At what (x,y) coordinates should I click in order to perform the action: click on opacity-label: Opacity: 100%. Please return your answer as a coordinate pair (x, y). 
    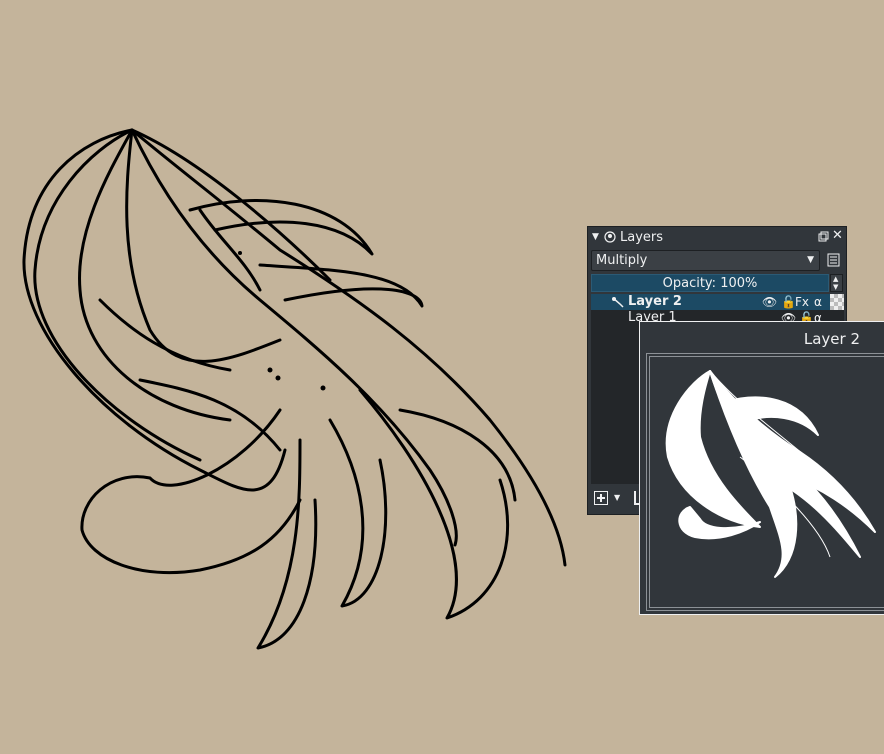
    Looking at the image, I should click on (710, 283).